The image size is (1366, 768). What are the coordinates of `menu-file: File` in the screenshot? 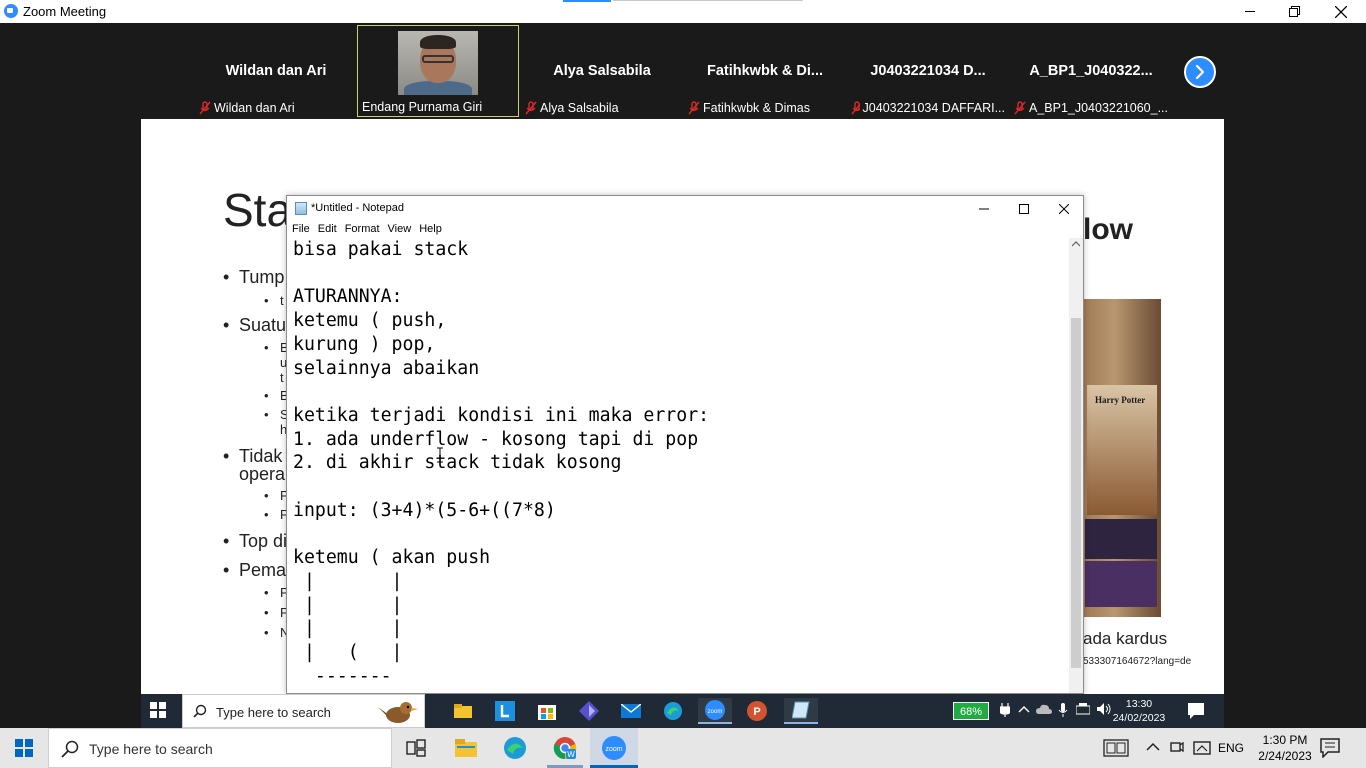 It's located at (303, 230).